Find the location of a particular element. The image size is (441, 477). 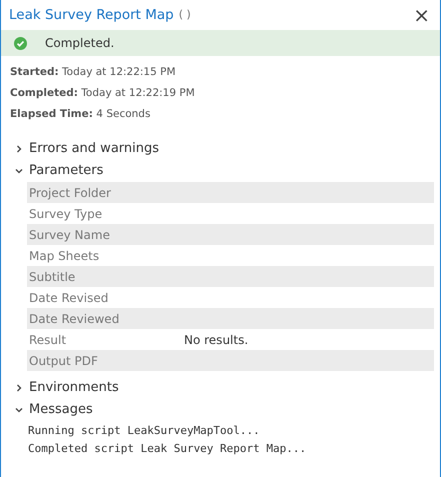

parameter-name: Survey Name is located at coordinates (69, 235).